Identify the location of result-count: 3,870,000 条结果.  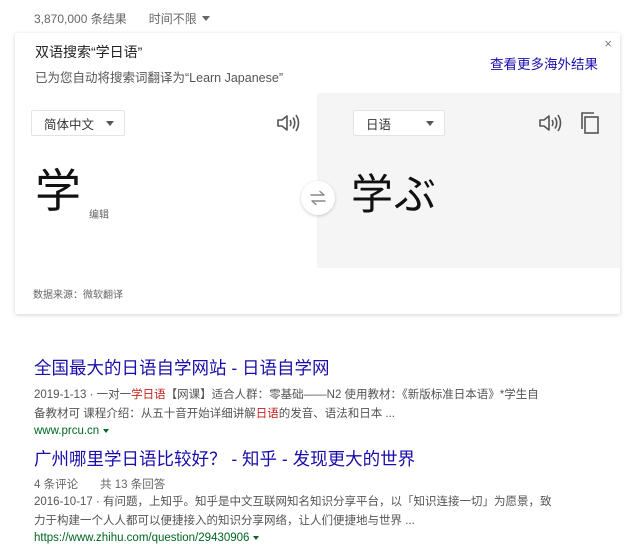
(80, 19).